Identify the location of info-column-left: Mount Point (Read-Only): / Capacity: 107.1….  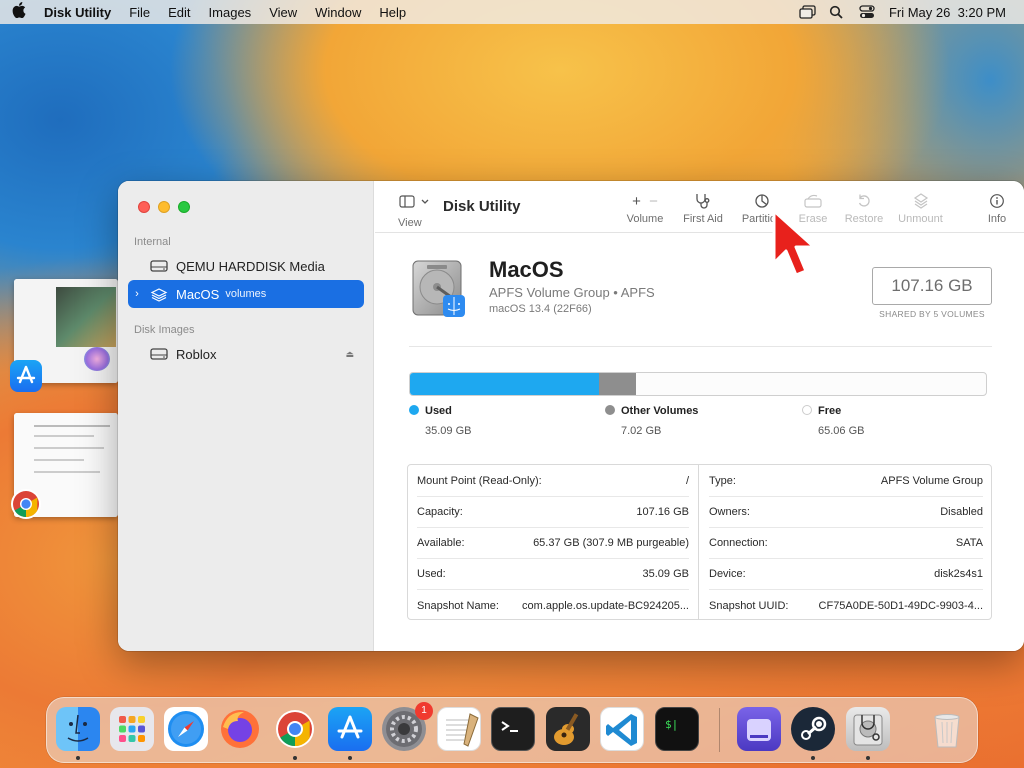
(553, 542).